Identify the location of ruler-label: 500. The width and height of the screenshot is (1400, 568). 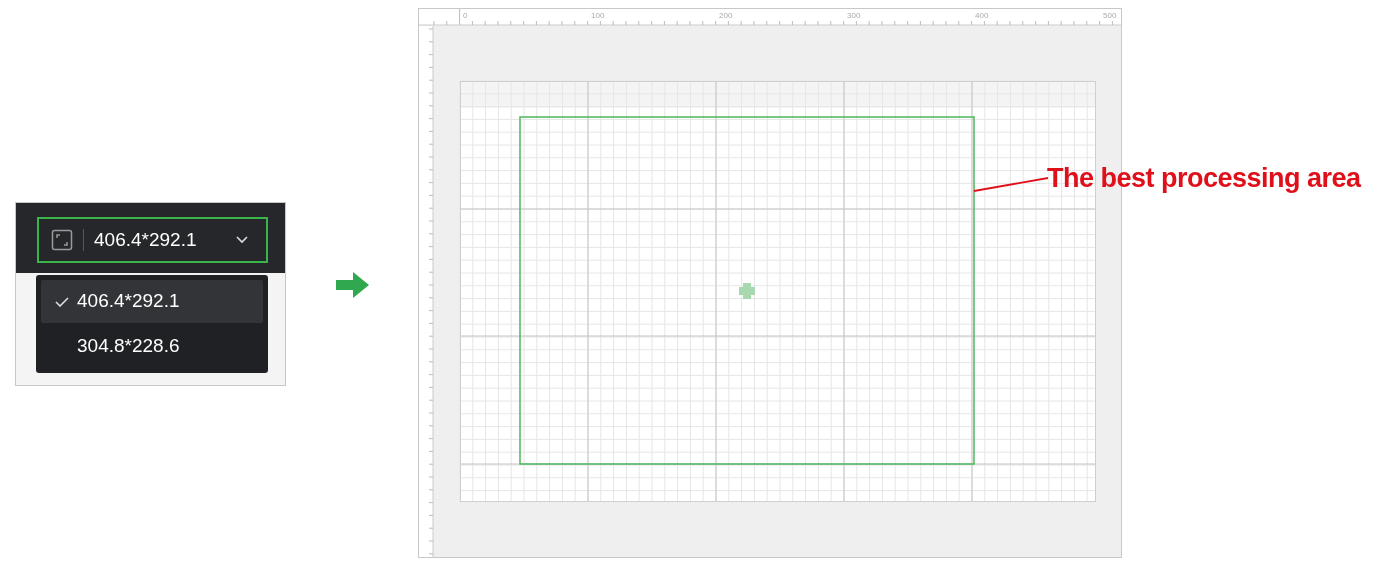
(1110, 15).